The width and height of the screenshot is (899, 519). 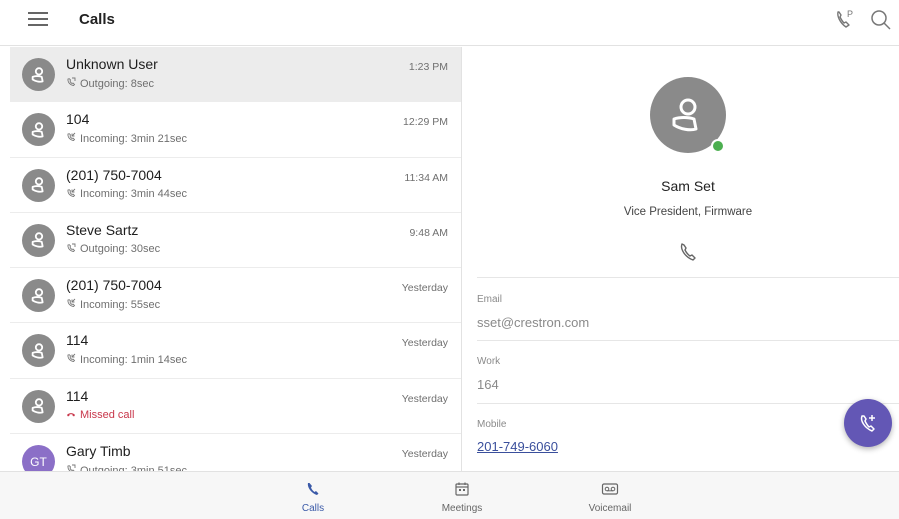 What do you see at coordinates (313, 489) in the screenshot?
I see `phone-icon` at bounding box center [313, 489].